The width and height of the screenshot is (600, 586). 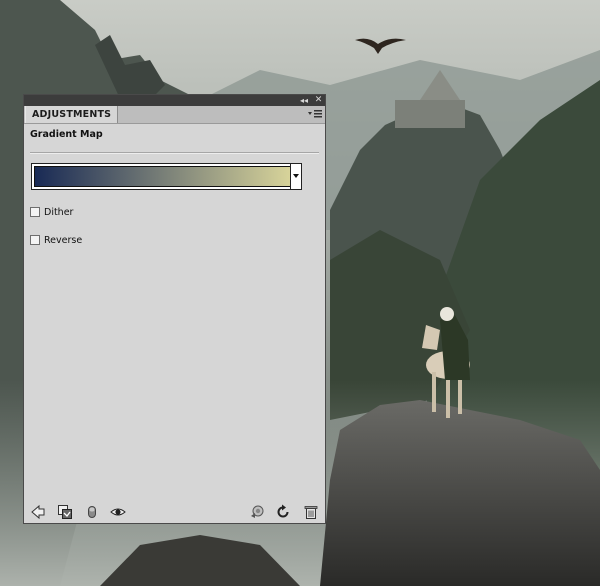 What do you see at coordinates (311, 512) in the screenshot?
I see `trash-icon` at bounding box center [311, 512].